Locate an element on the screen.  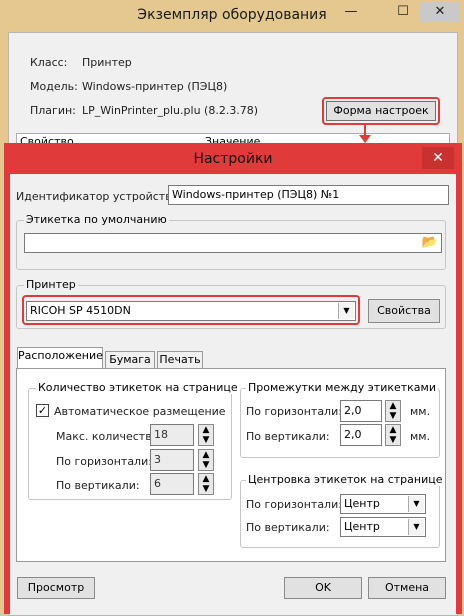
gap-horizontal-label: По горизонтали: is located at coordinates (294, 411).